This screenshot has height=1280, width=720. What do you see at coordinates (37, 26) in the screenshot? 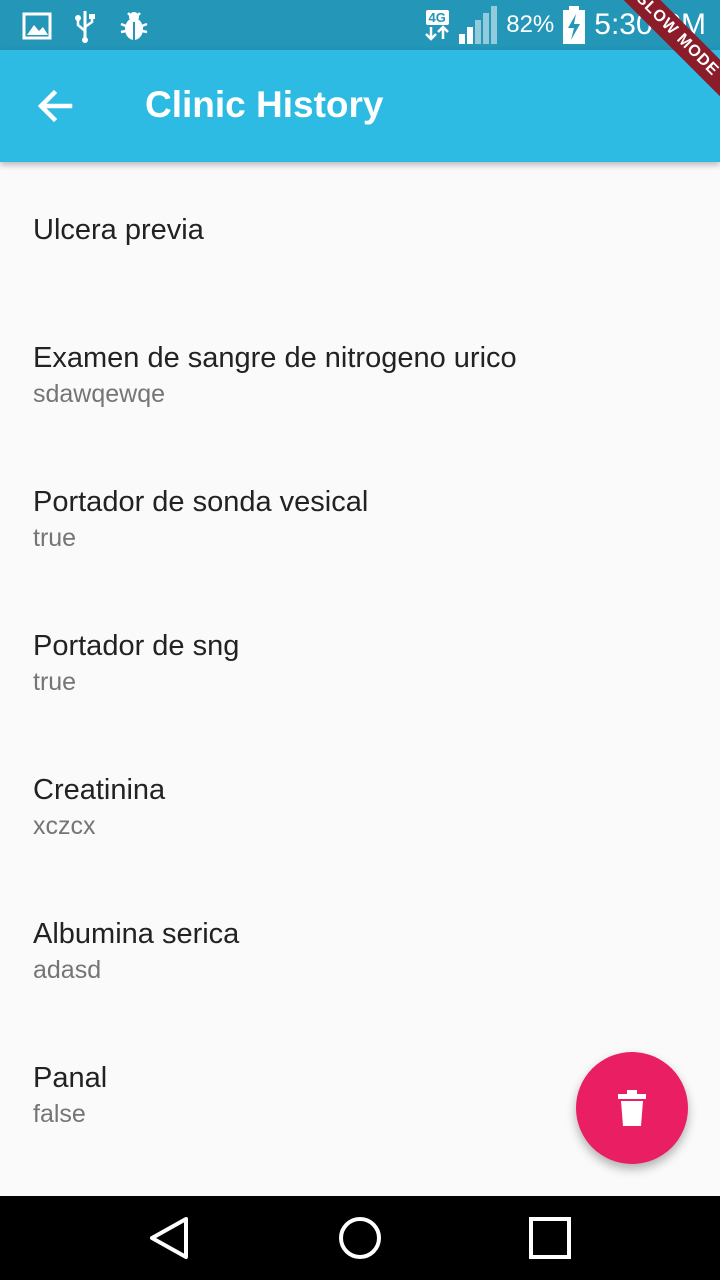
I see `image-icon` at bounding box center [37, 26].